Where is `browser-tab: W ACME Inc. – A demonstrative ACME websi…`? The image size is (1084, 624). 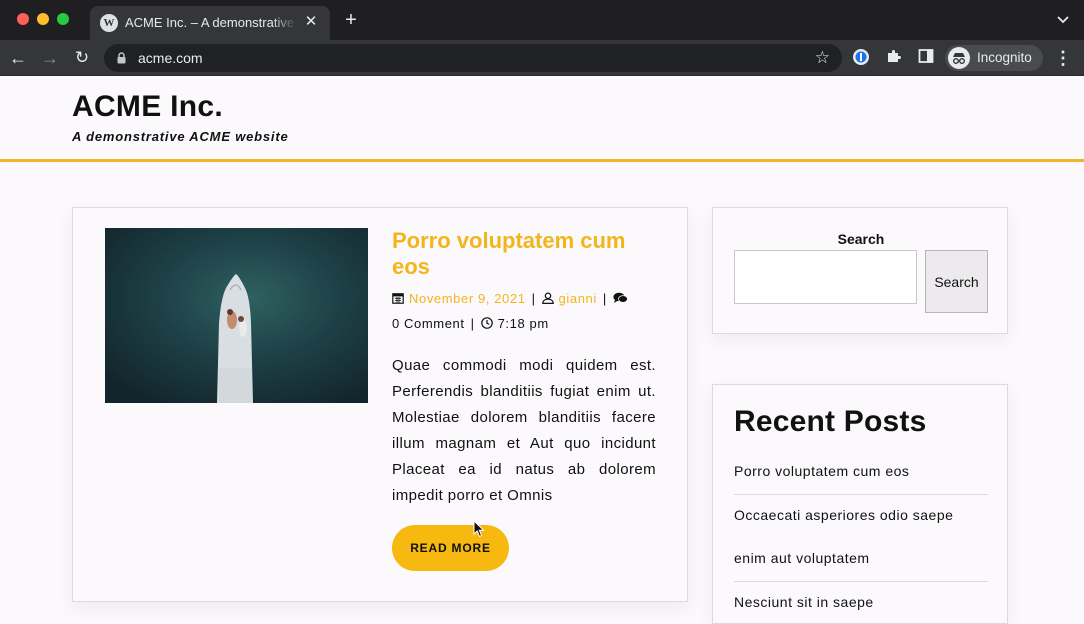 browser-tab: W ACME Inc. – A demonstrative ACME websi… is located at coordinates (210, 23).